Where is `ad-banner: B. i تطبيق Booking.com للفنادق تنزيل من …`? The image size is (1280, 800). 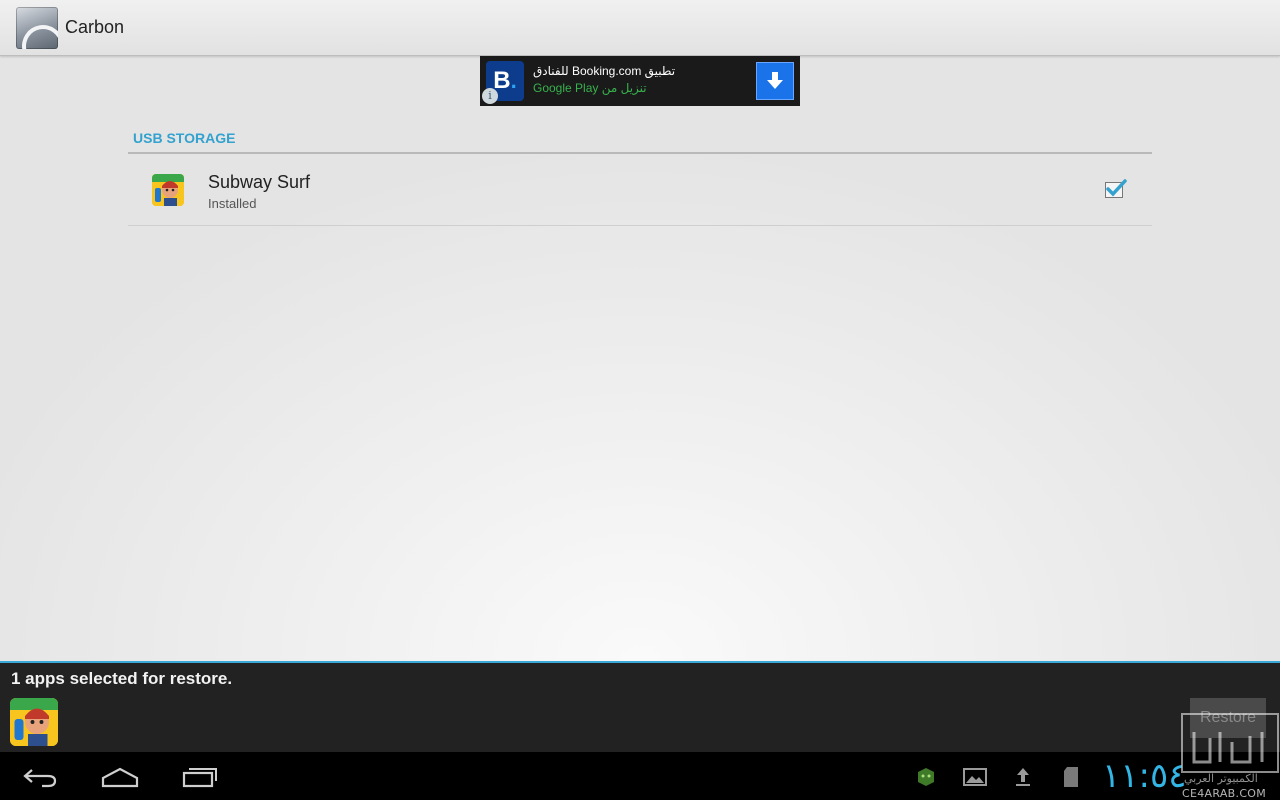 ad-banner: B. i تطبيق Booking.com للفنادق تنزيل من … is located at coordinates (640, 81).